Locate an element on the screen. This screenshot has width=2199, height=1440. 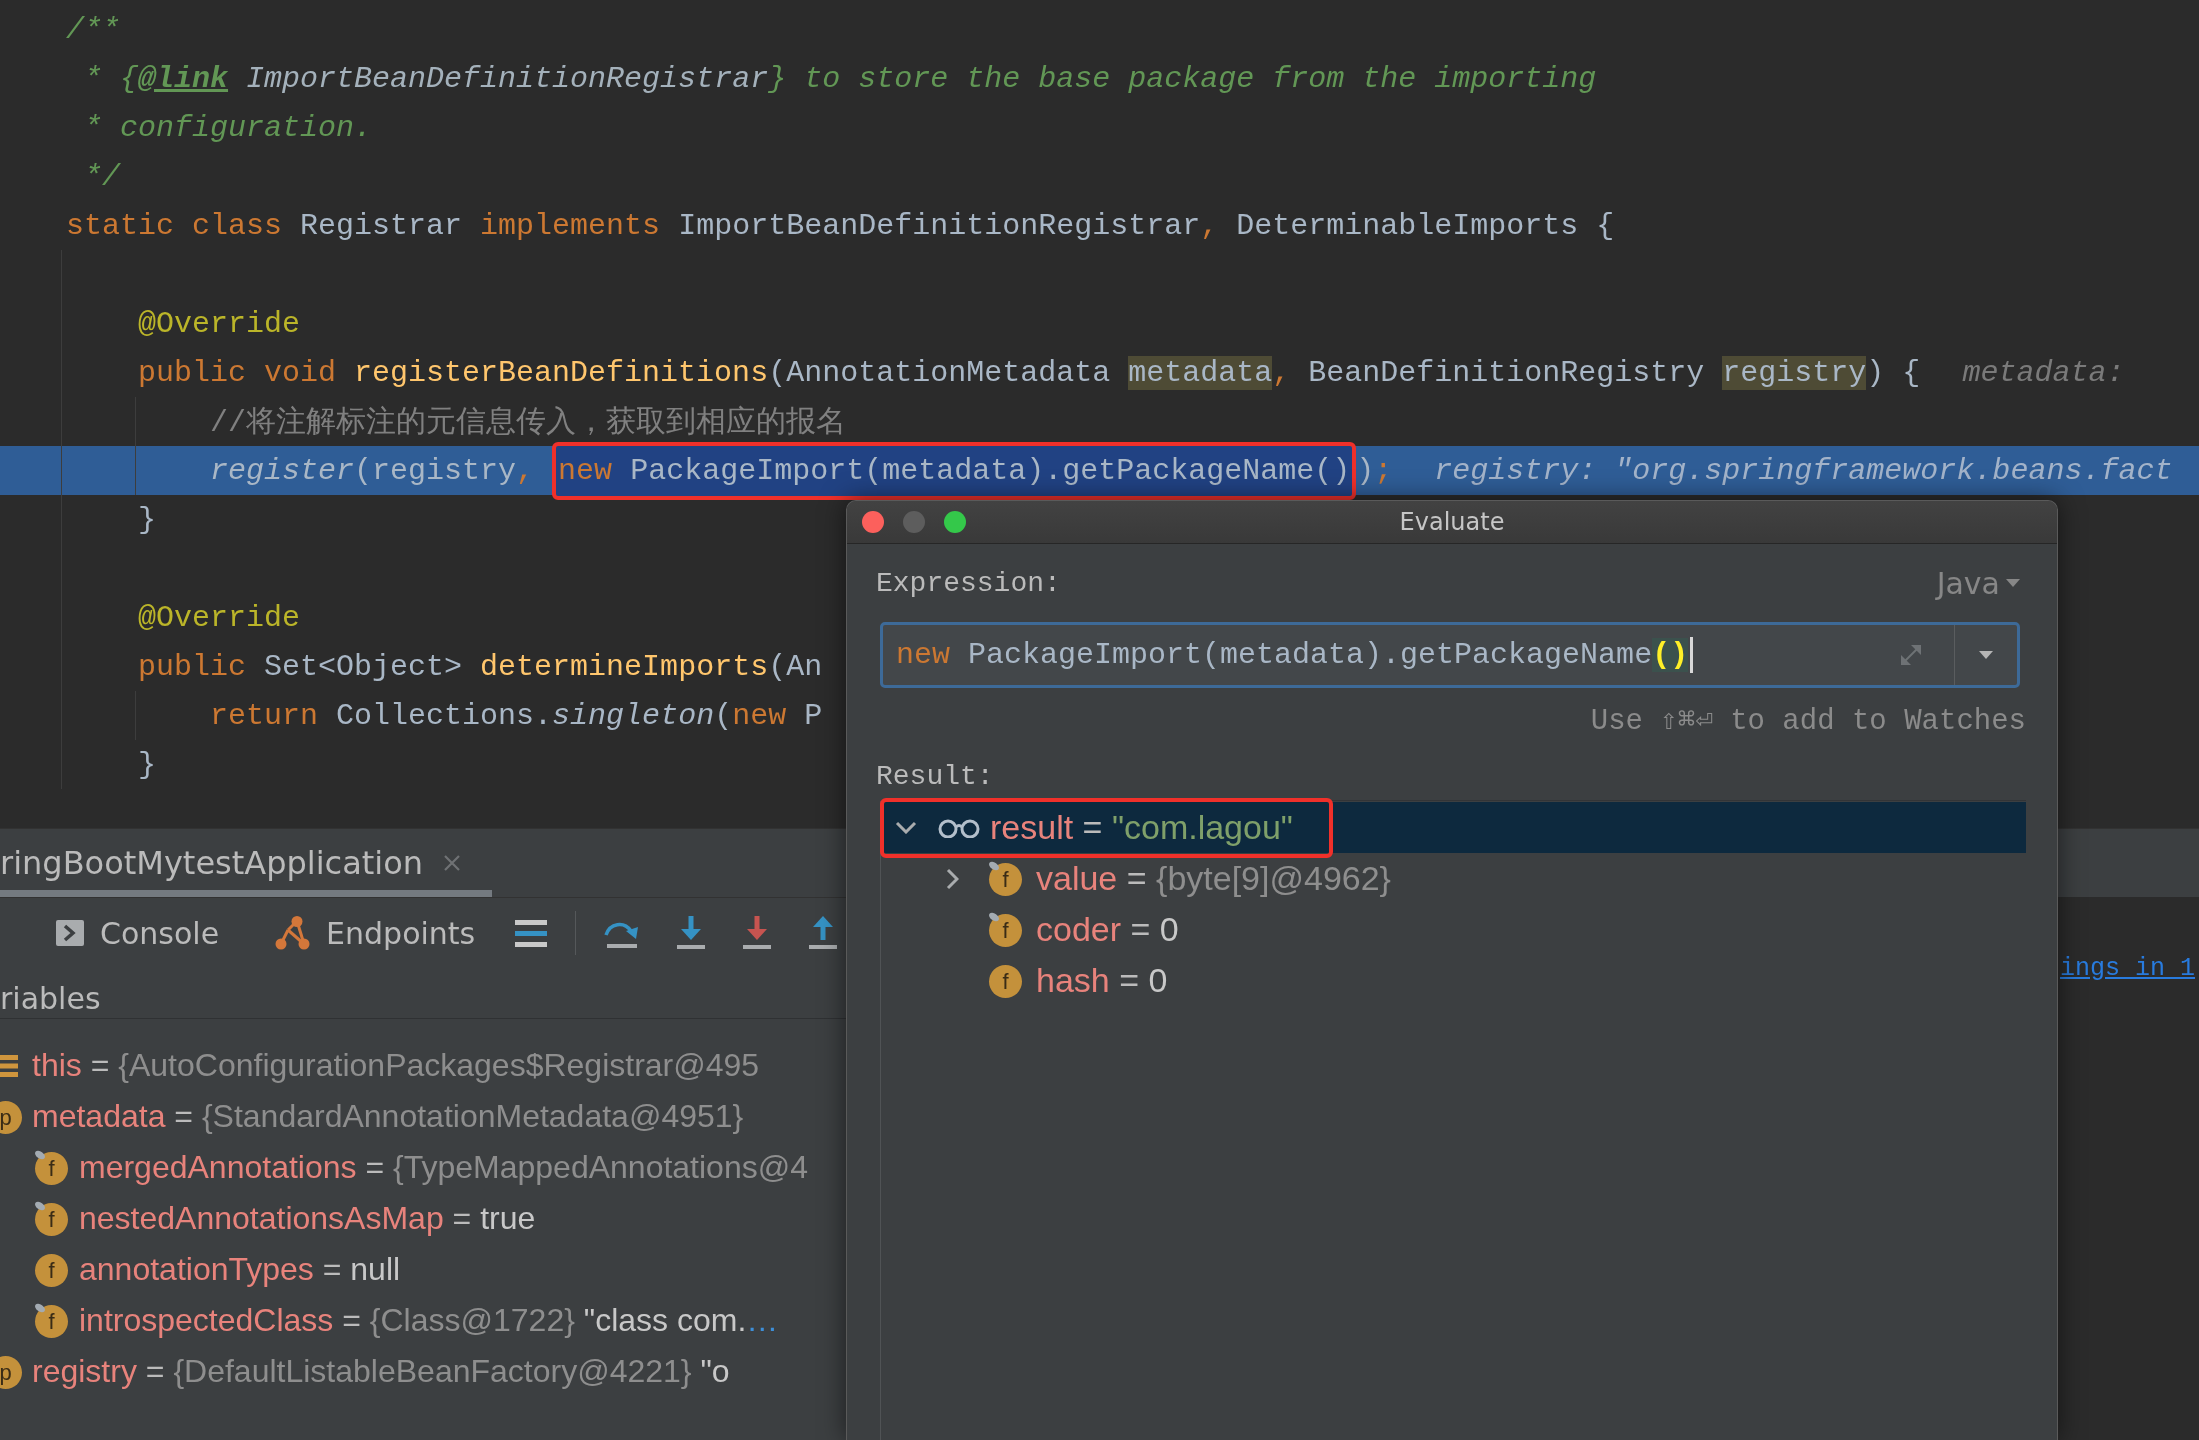
code-text: */ is located at coordinates (102, 176).